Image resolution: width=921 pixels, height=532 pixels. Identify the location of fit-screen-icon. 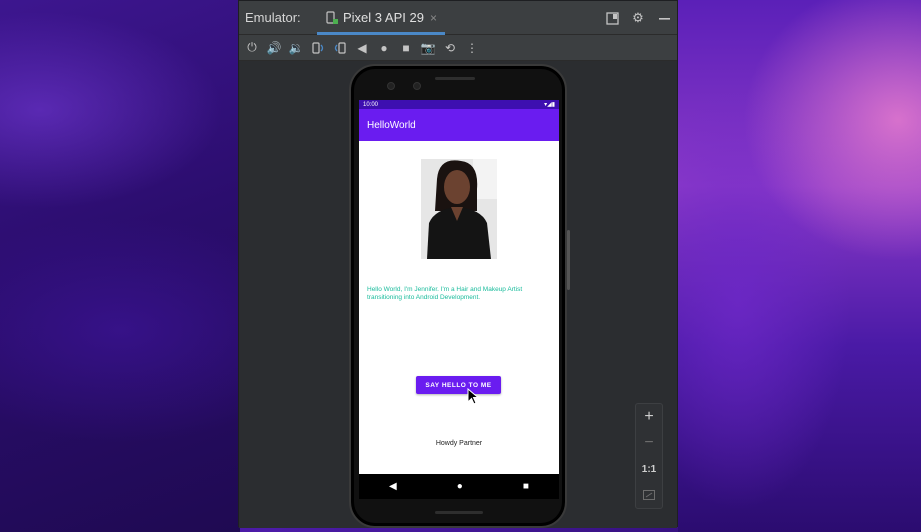
(649, 495).